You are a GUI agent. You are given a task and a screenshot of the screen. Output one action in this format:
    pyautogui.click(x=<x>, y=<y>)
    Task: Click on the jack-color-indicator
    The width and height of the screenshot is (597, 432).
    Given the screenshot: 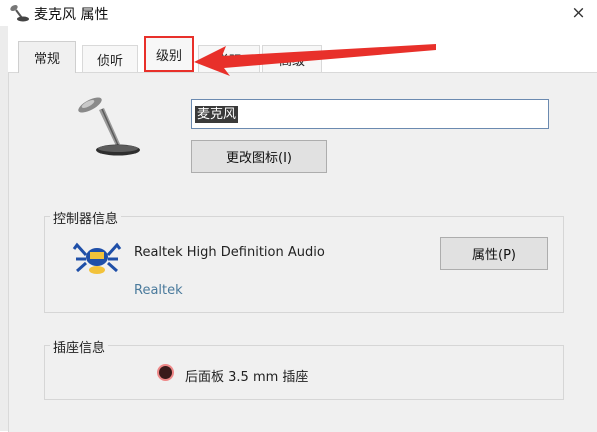 What is the action you would take?
    pyautogui.click(x=165, y=372)
    